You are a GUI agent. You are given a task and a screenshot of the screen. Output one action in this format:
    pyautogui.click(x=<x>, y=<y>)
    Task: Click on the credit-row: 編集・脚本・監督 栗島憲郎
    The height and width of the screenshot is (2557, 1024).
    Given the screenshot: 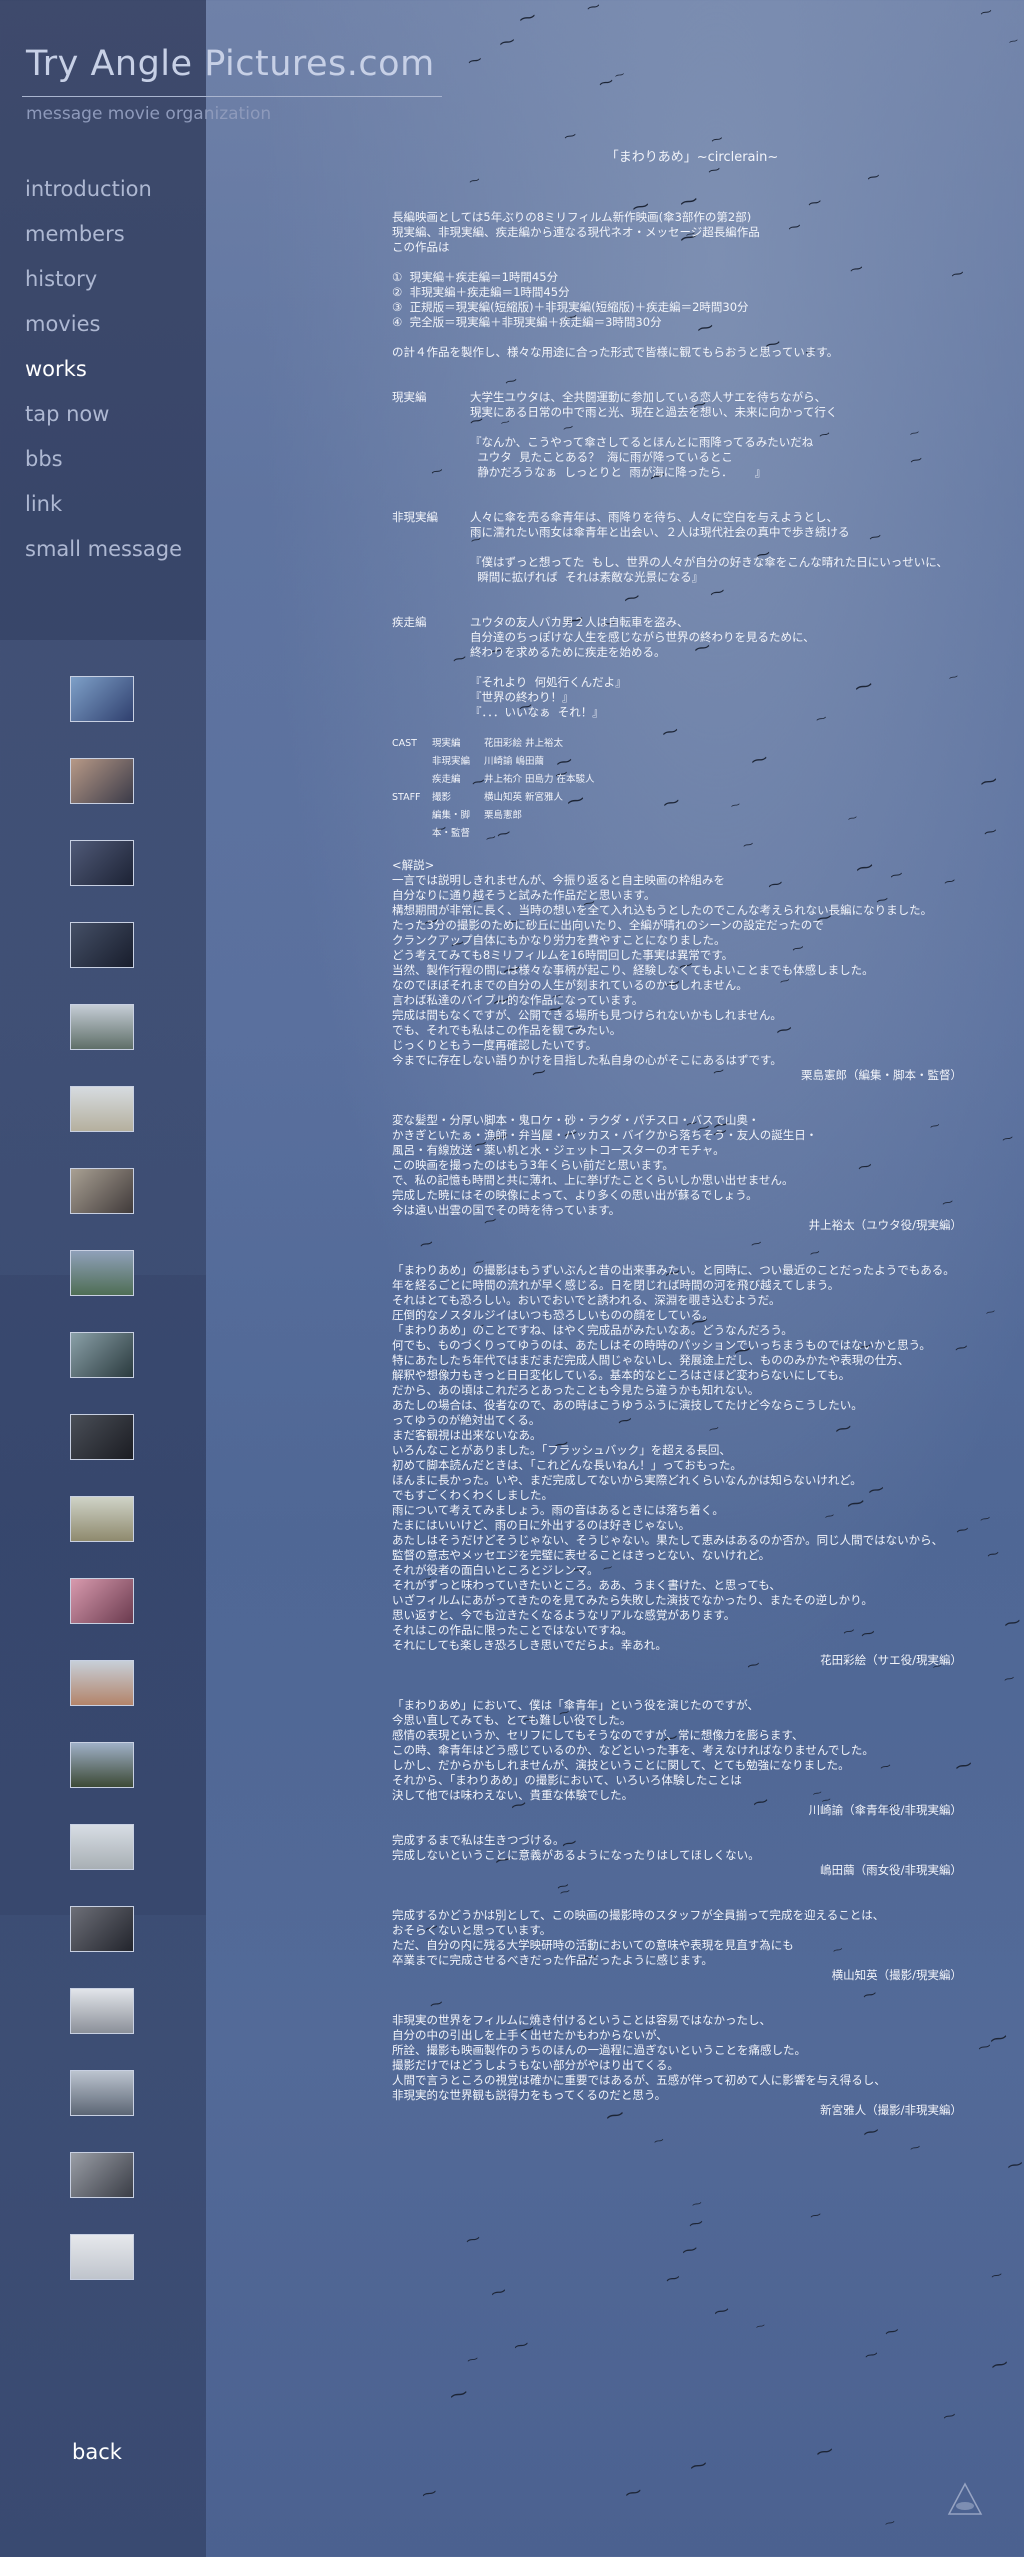 What is the action you would take?
    pyautogui.click(x=477, y=824)
    